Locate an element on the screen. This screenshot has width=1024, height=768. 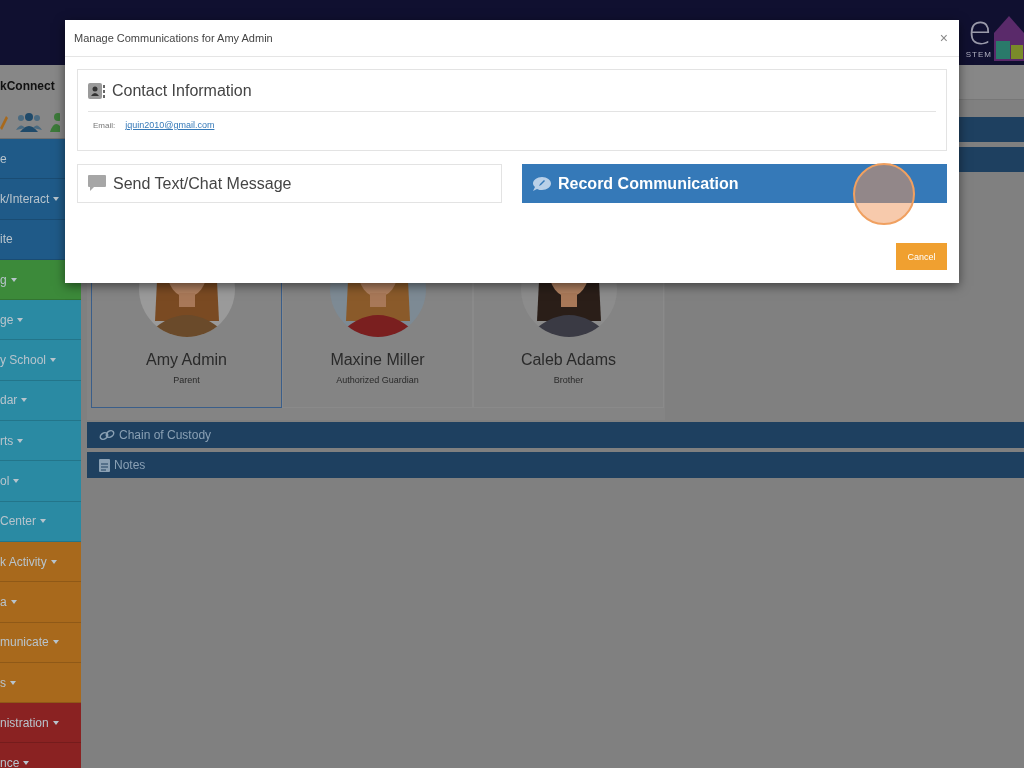
nav-item: dar is located at coordinates (40, 401).